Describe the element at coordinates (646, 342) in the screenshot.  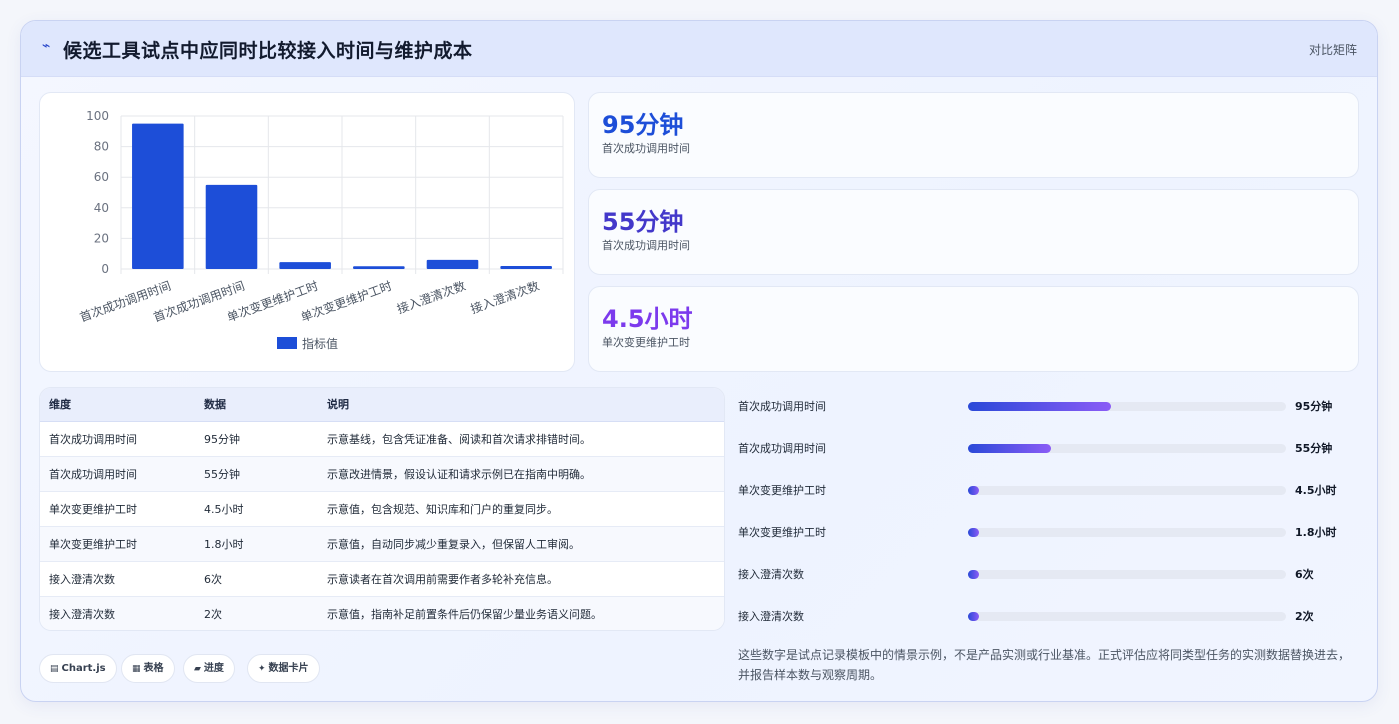
I see `stat-label: 单次变更维护工时` at that location.